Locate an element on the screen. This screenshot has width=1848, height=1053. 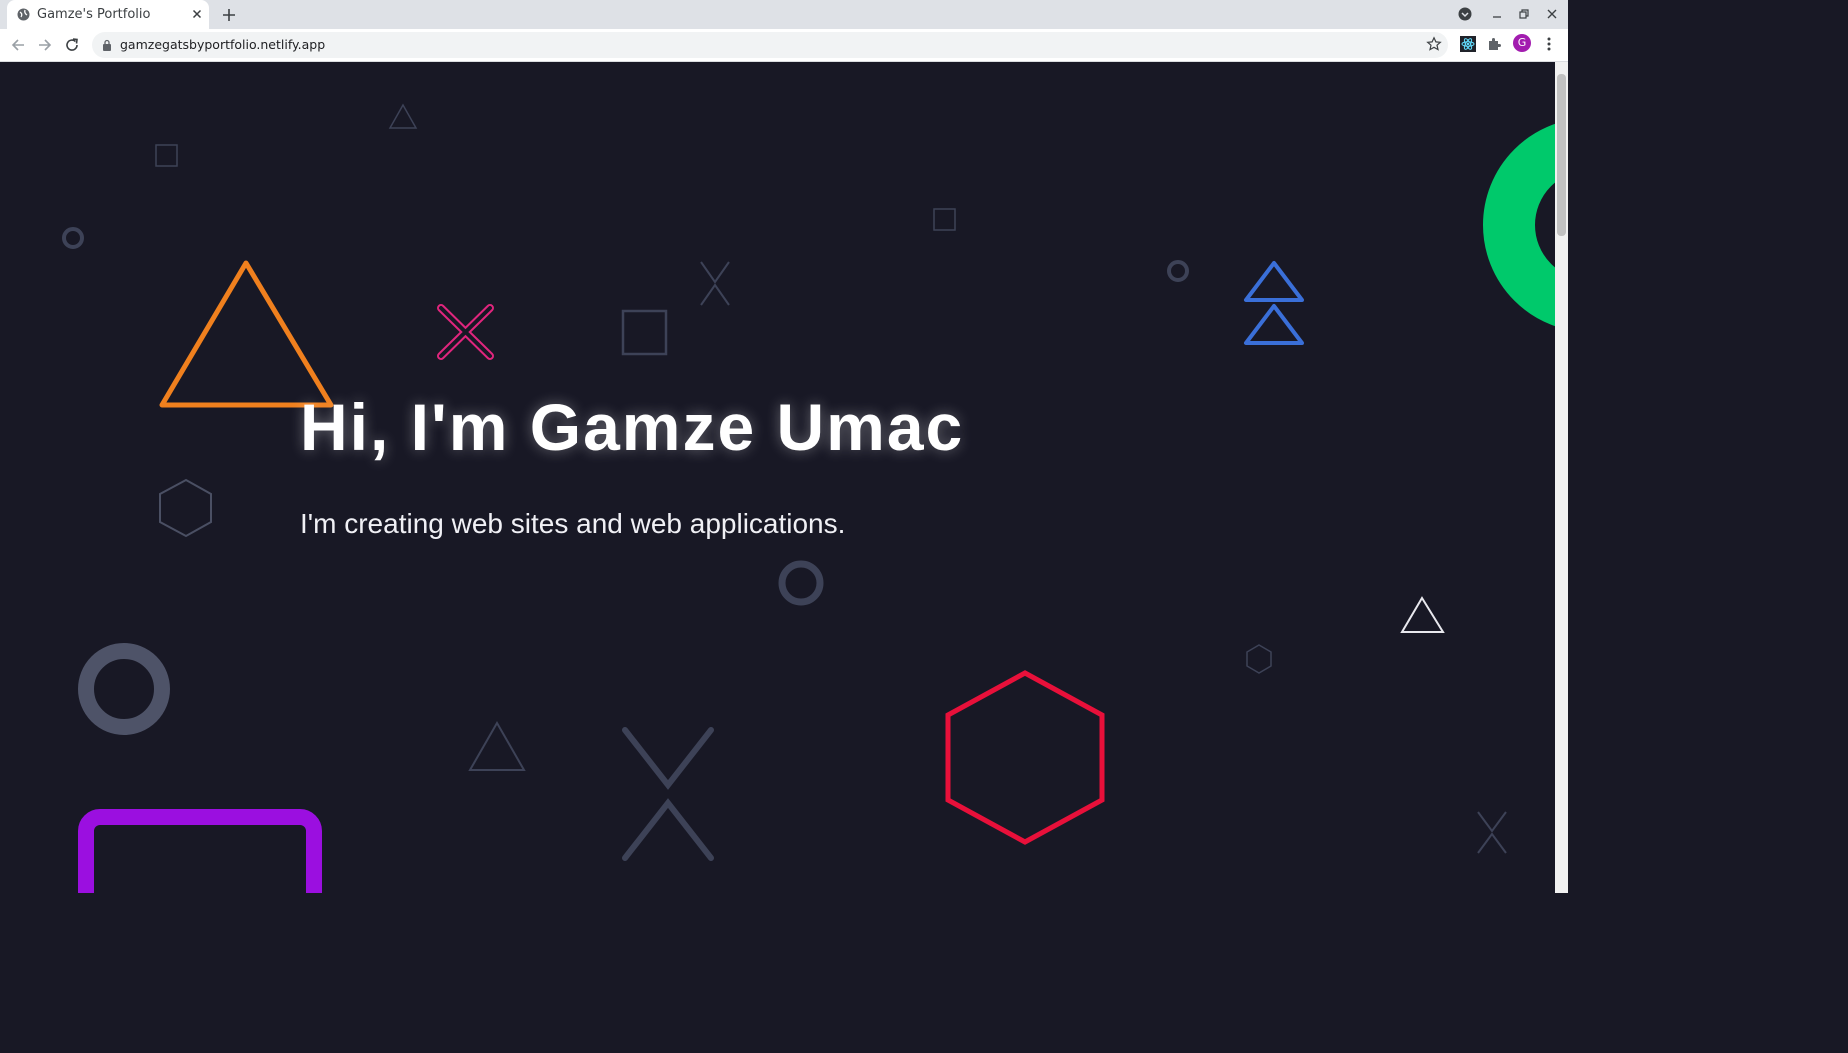
more-menu-icon is located at coordinates (1549, 44).